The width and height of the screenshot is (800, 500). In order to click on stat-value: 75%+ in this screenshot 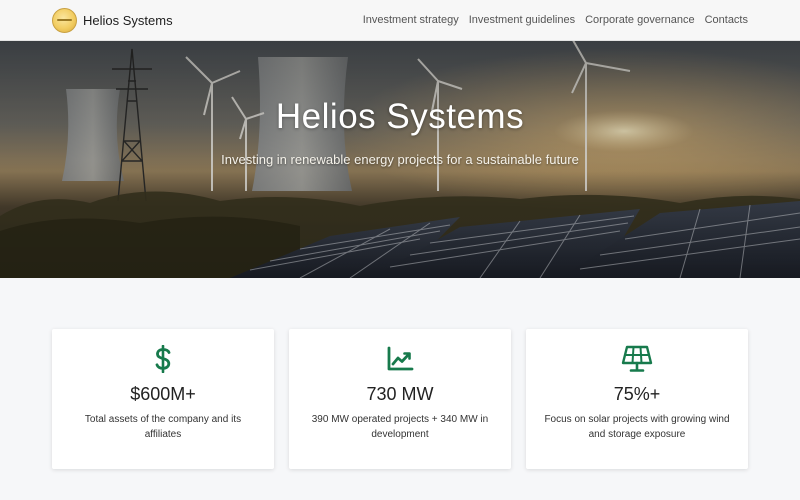, I will do `click(637, 394)`.